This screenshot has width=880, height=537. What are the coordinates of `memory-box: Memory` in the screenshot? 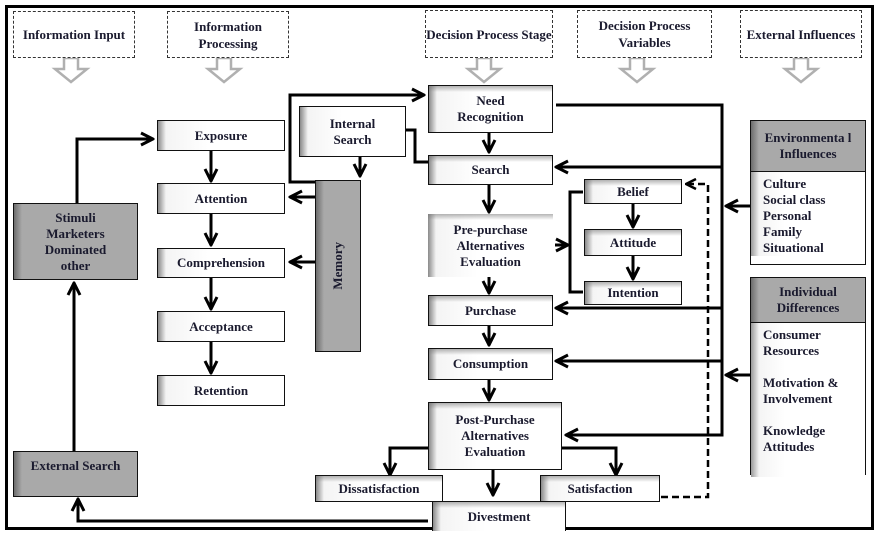 It's located at (338, 266).